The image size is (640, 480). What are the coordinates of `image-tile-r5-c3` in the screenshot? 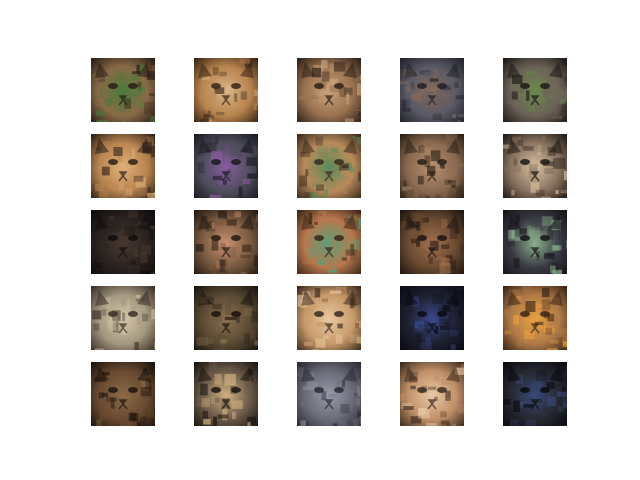 It's located at (329, 394).